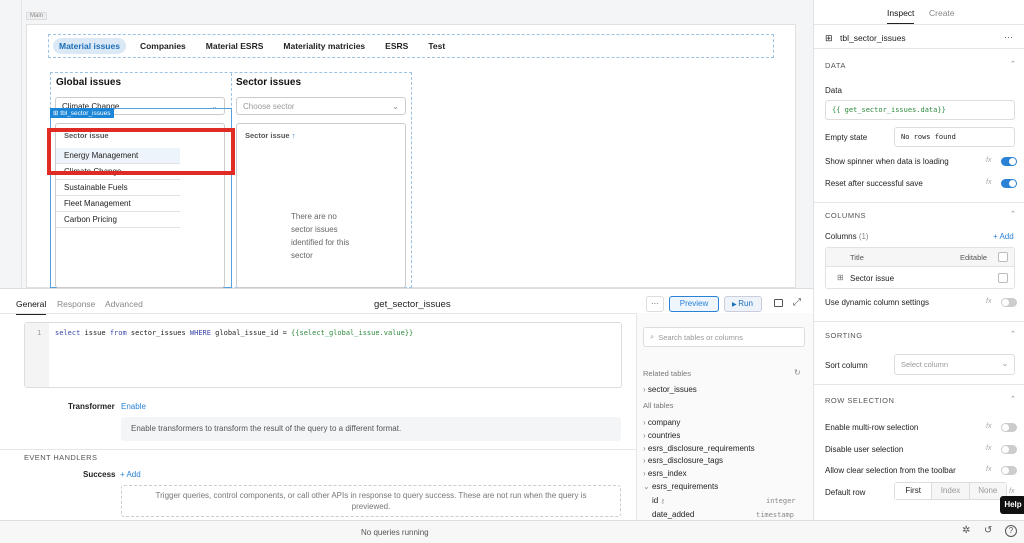 The height and width of the screenshot is (543, 1024). I want to click on history-icon: ↺, so click(988, 530).